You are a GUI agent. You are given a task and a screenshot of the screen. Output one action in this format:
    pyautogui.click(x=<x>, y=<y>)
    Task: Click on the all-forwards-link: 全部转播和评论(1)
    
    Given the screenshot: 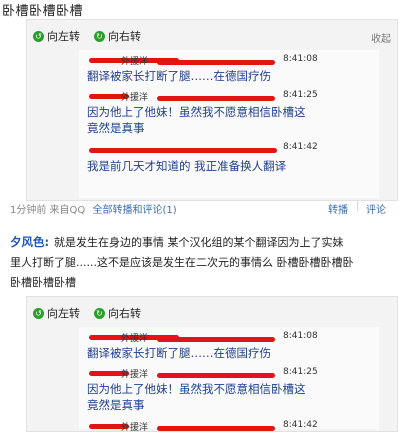 What is the action you would take?
    pyautogui.click(x=134, y=210)
    